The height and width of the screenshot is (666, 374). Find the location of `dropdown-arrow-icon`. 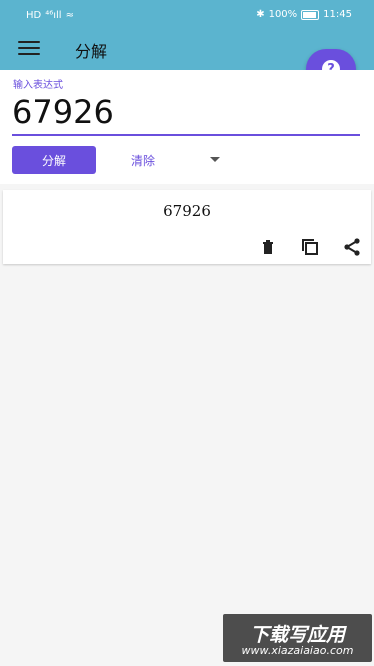

dropdown-arrow-icon is located at coordinates (215, 159).